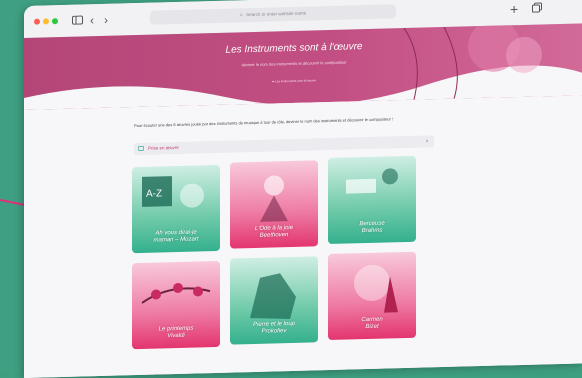 The image size is (582, 378). I want to click on maximize-window-button, so click(55, 21).